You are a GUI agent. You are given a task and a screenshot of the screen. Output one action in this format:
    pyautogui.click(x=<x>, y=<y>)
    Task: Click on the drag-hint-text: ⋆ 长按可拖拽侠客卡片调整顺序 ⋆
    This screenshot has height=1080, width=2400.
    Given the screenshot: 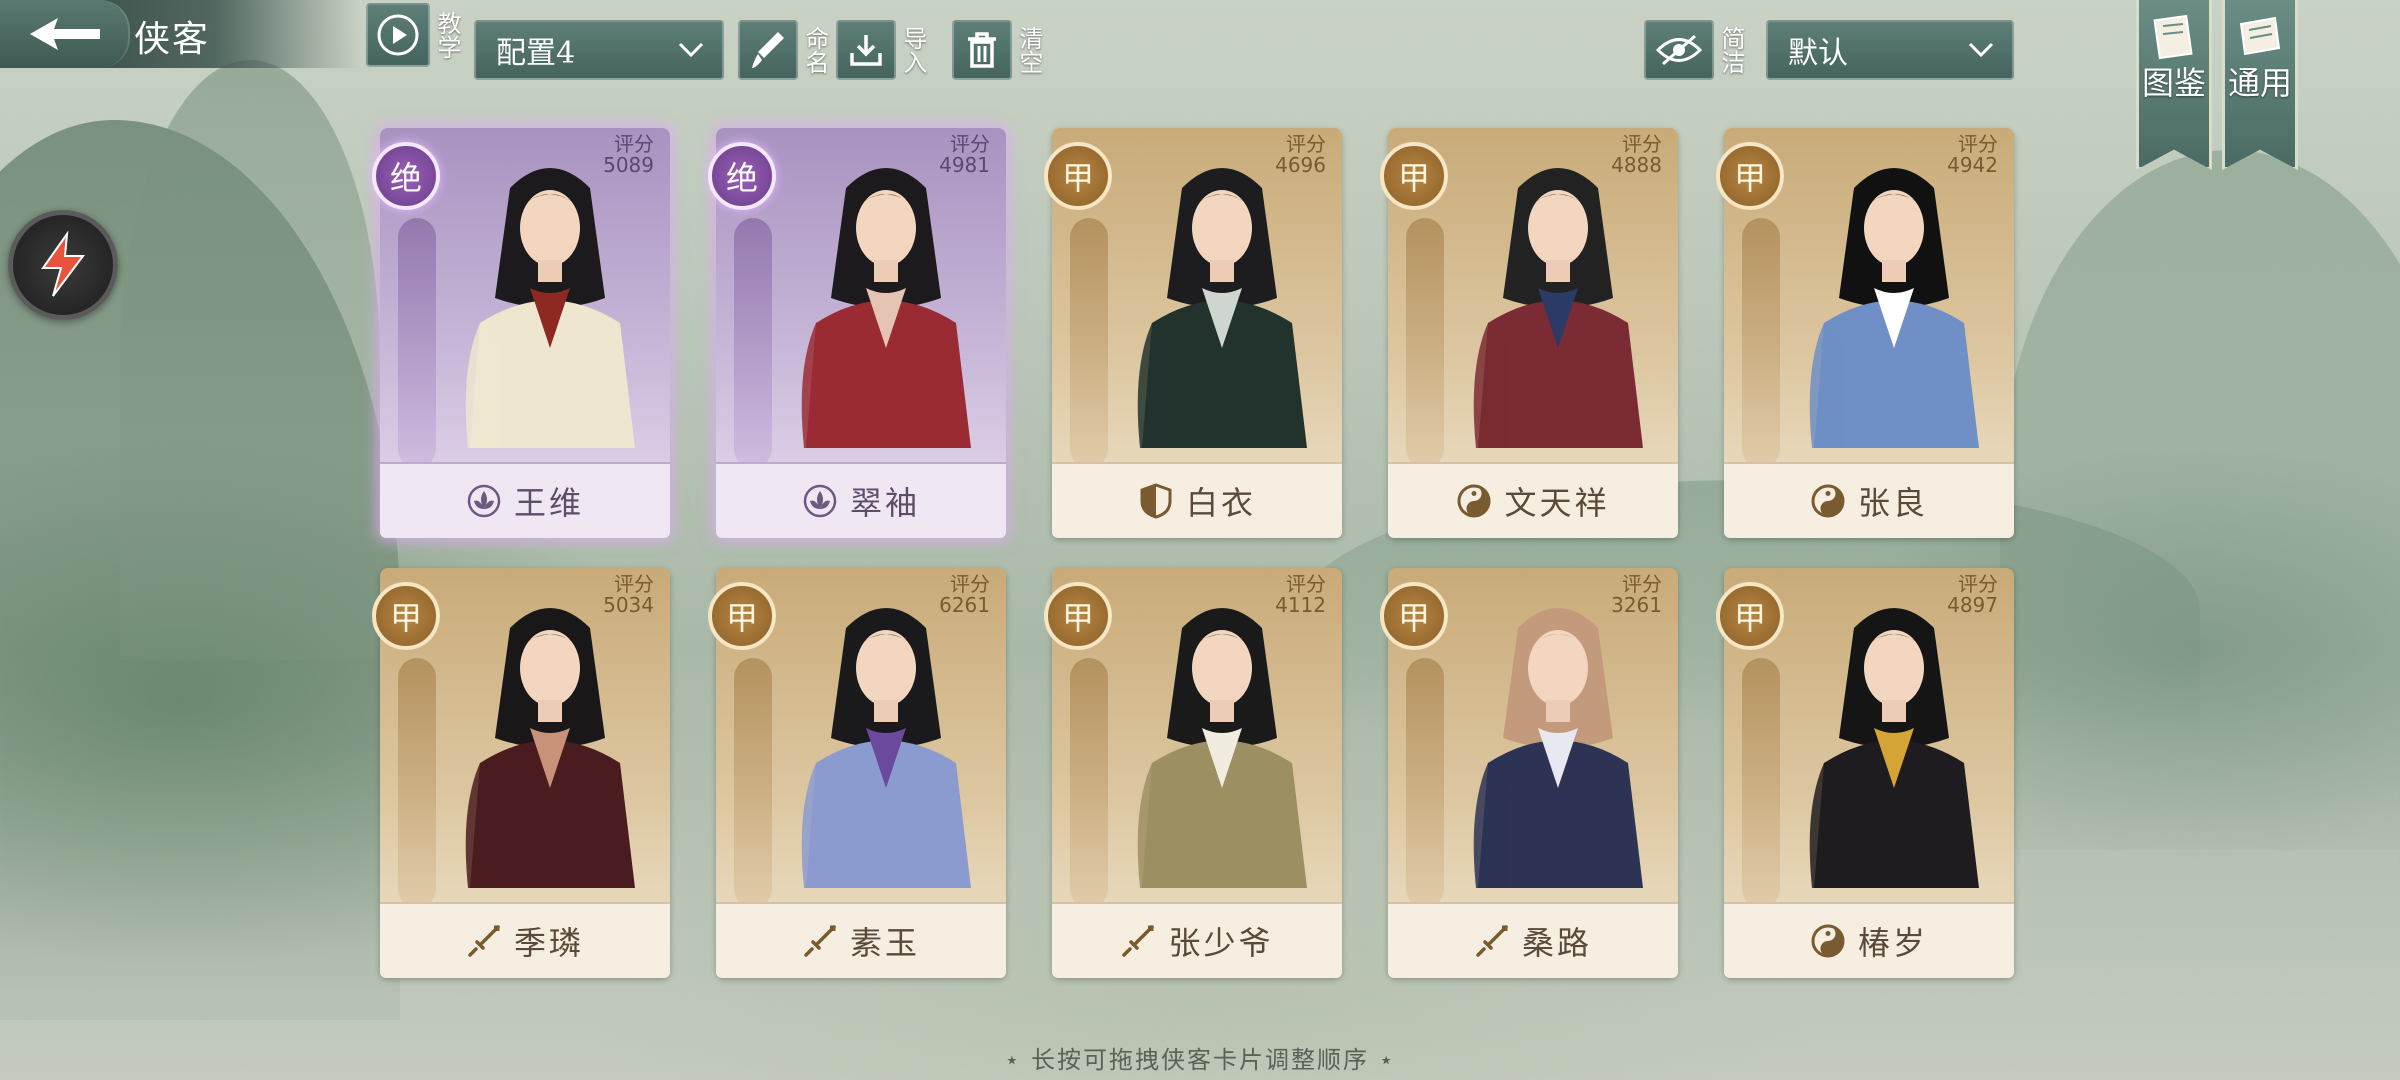 What is the action you would take?
    pyautogui.click(x=1200, y=1060)
    